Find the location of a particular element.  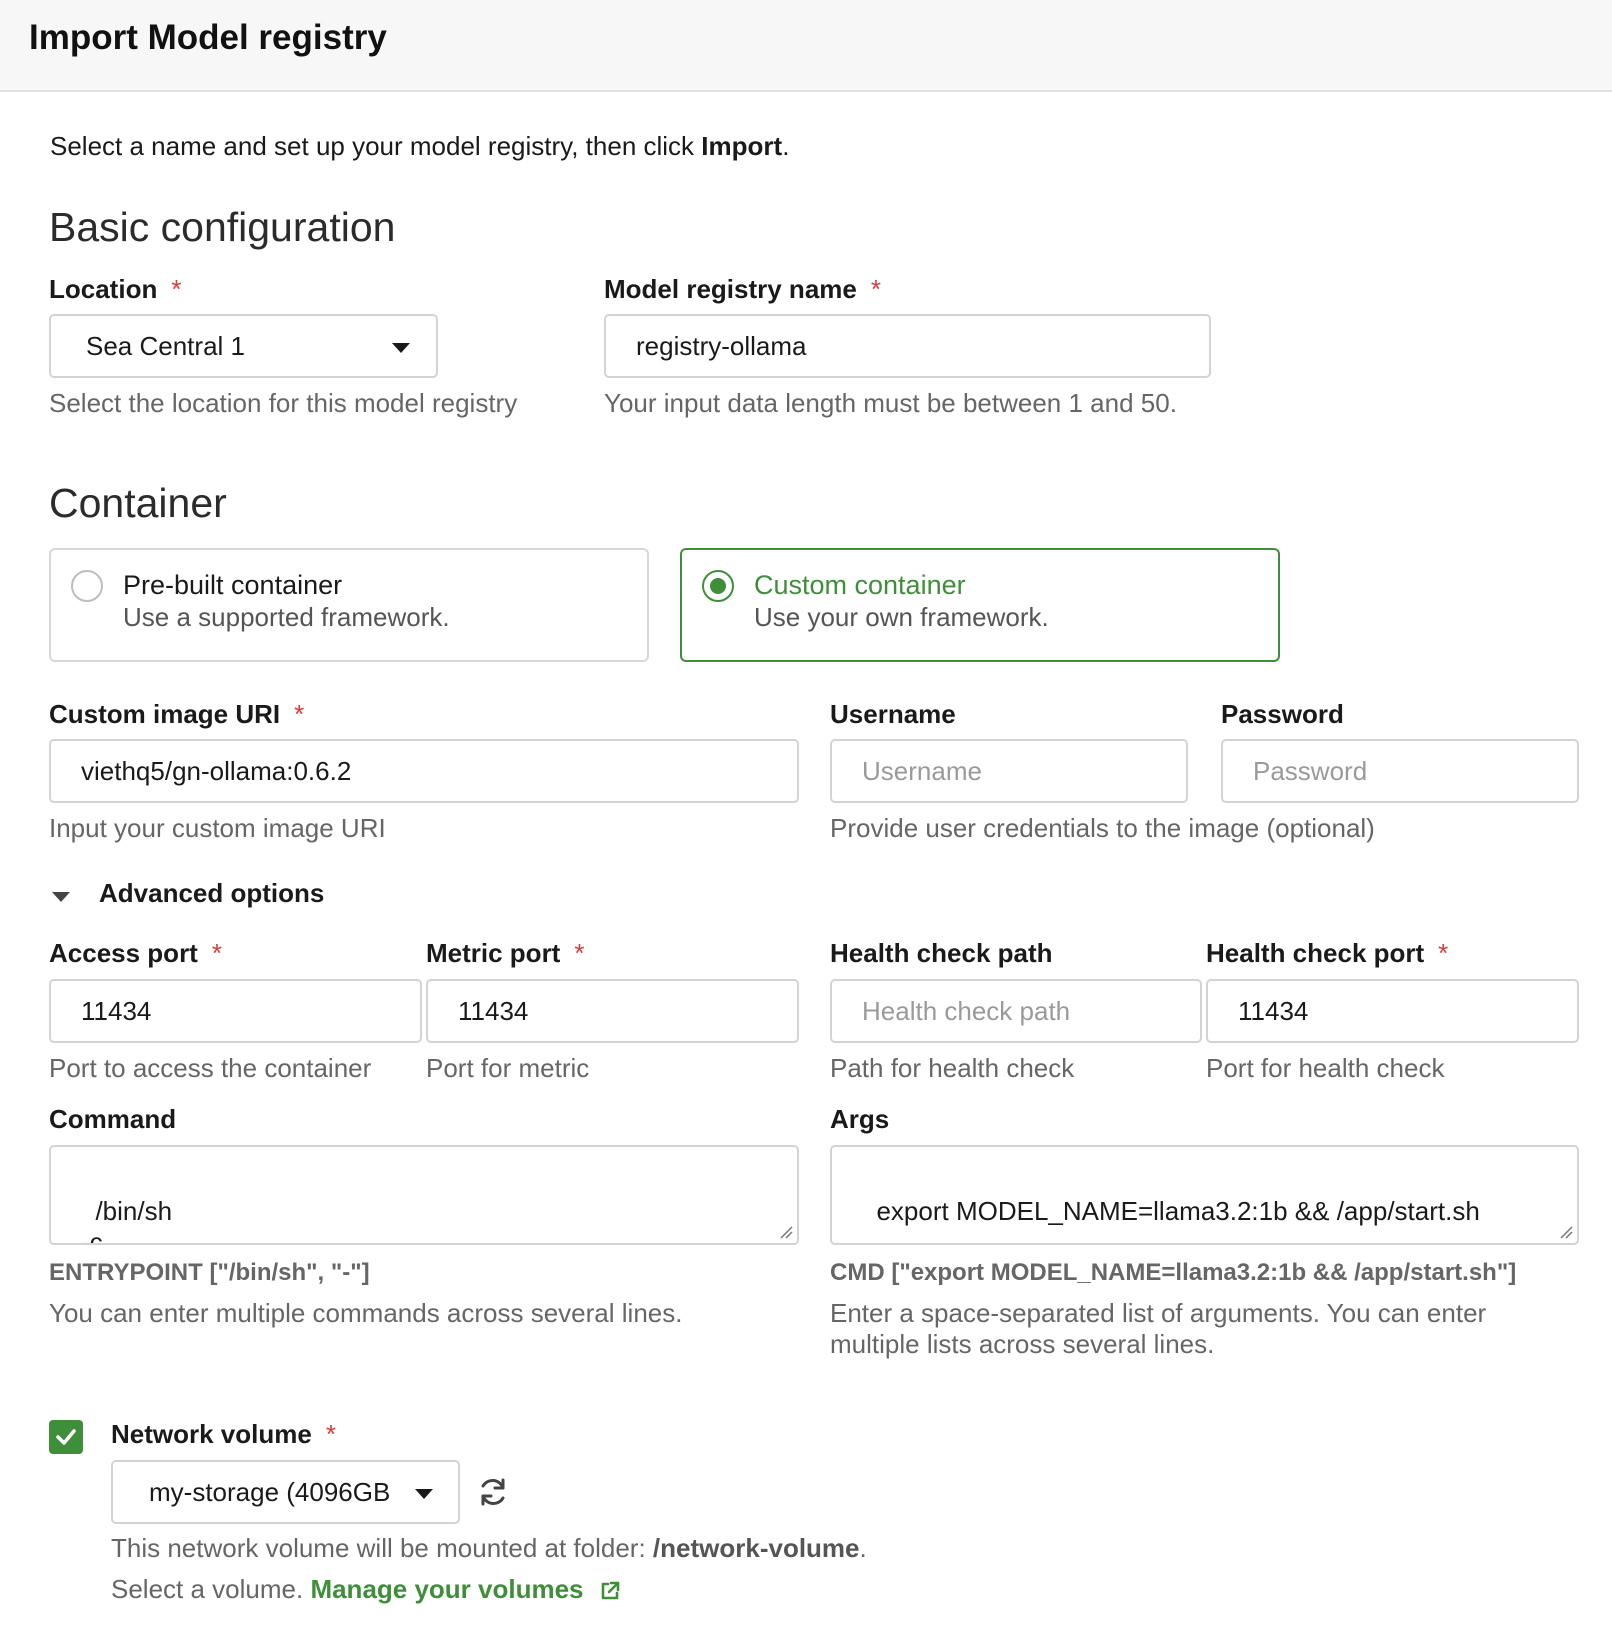

image-uri-help: Input your custom image URI is located at coordinates (217, 828).